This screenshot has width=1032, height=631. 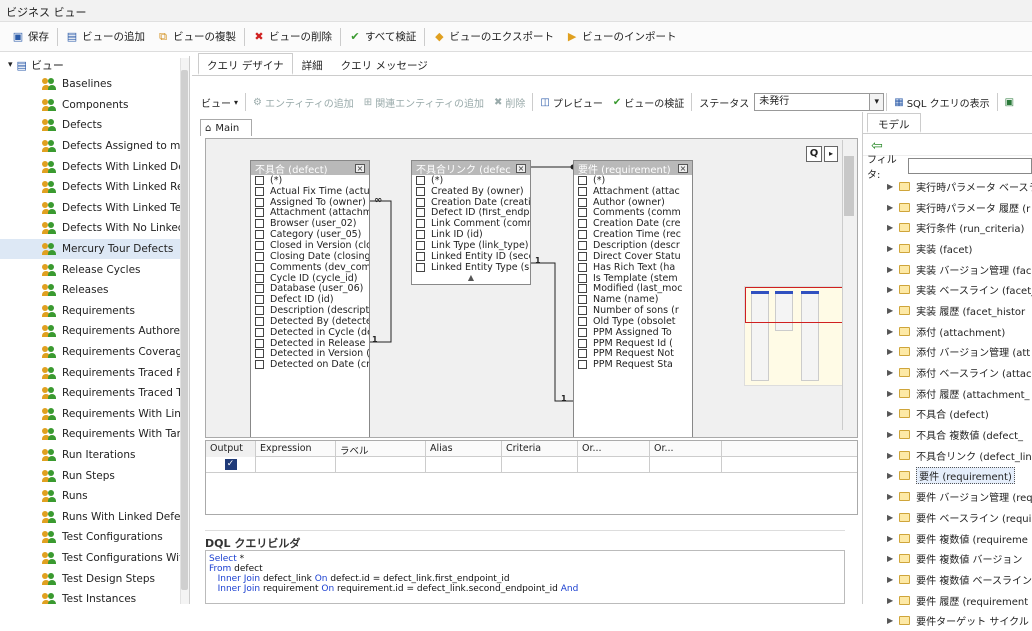 I want to click on sidebar-item: Requirements Authored b, so click(x=94, y=331).